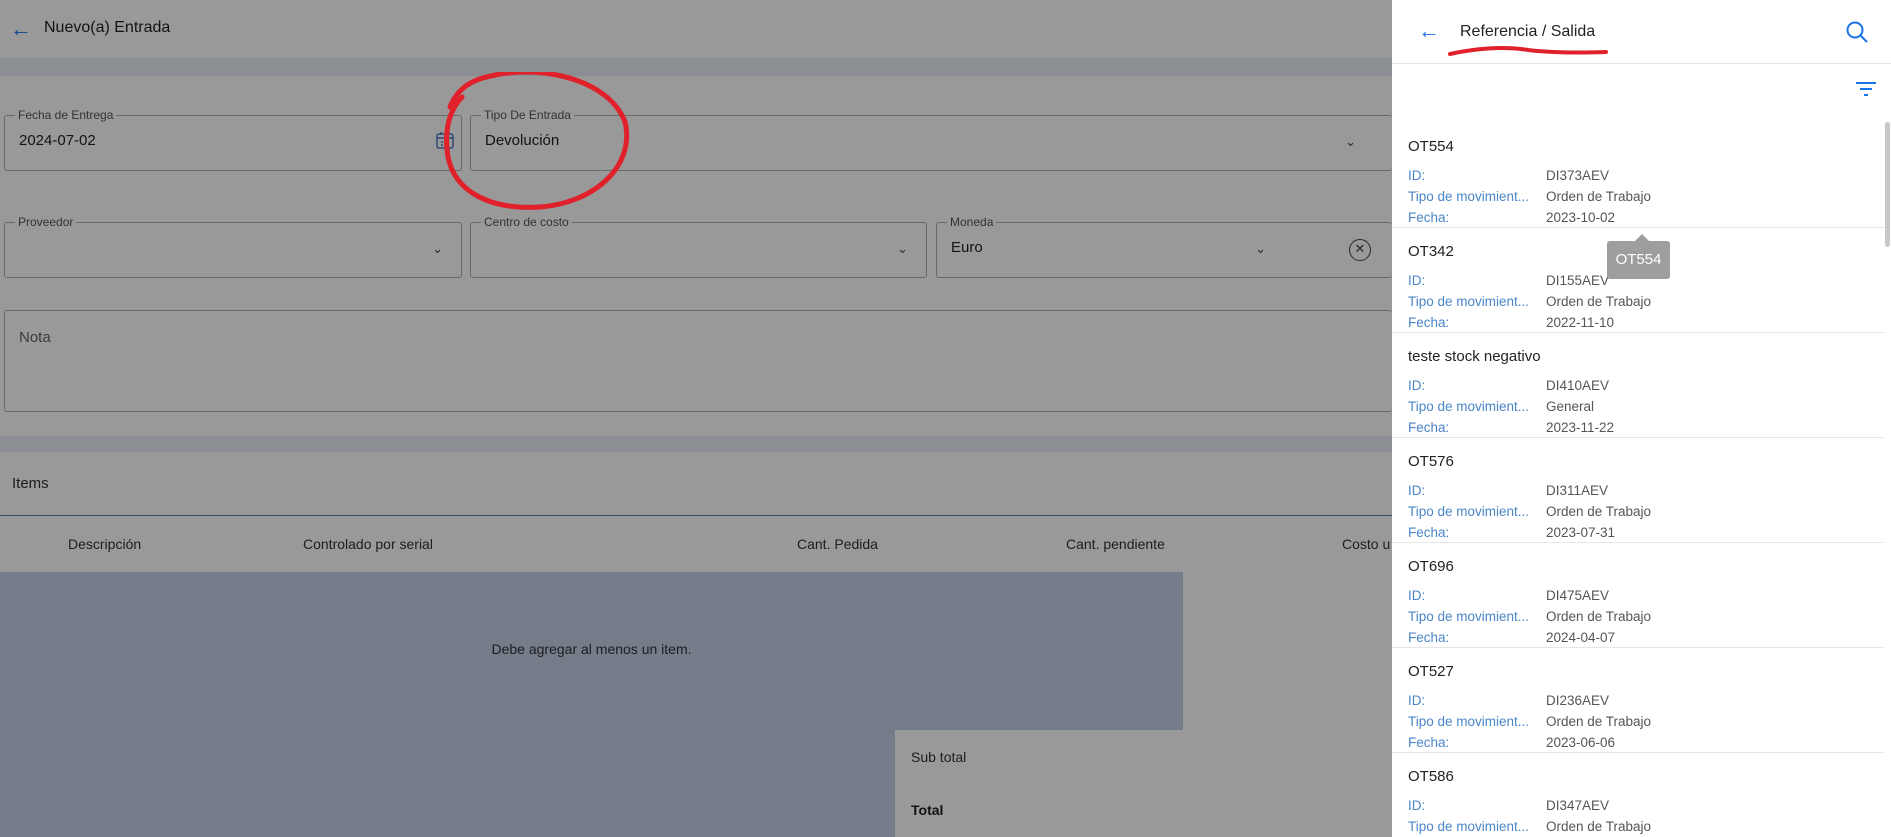 The image size is (1891, 837). Describe the element at coordinates (1580, 427) in the screenshot. I see `fecha-value: 2023-11-22` at that location.